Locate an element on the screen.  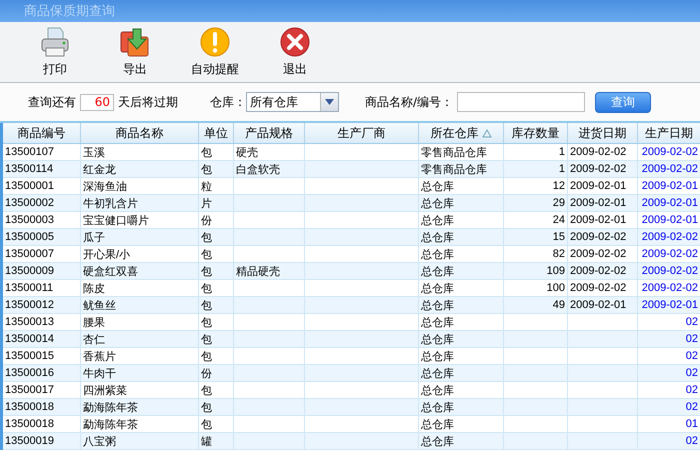
days-field: 60 is located at coordinates (97, 102).